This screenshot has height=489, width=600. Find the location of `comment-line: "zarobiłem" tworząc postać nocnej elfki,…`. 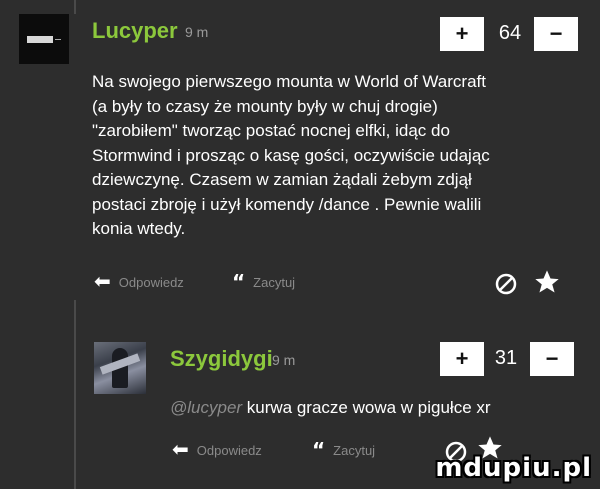

comment-line: "zarobiłem" tworząc postać nocnej elfki,… is located at coordinates (271, 130).